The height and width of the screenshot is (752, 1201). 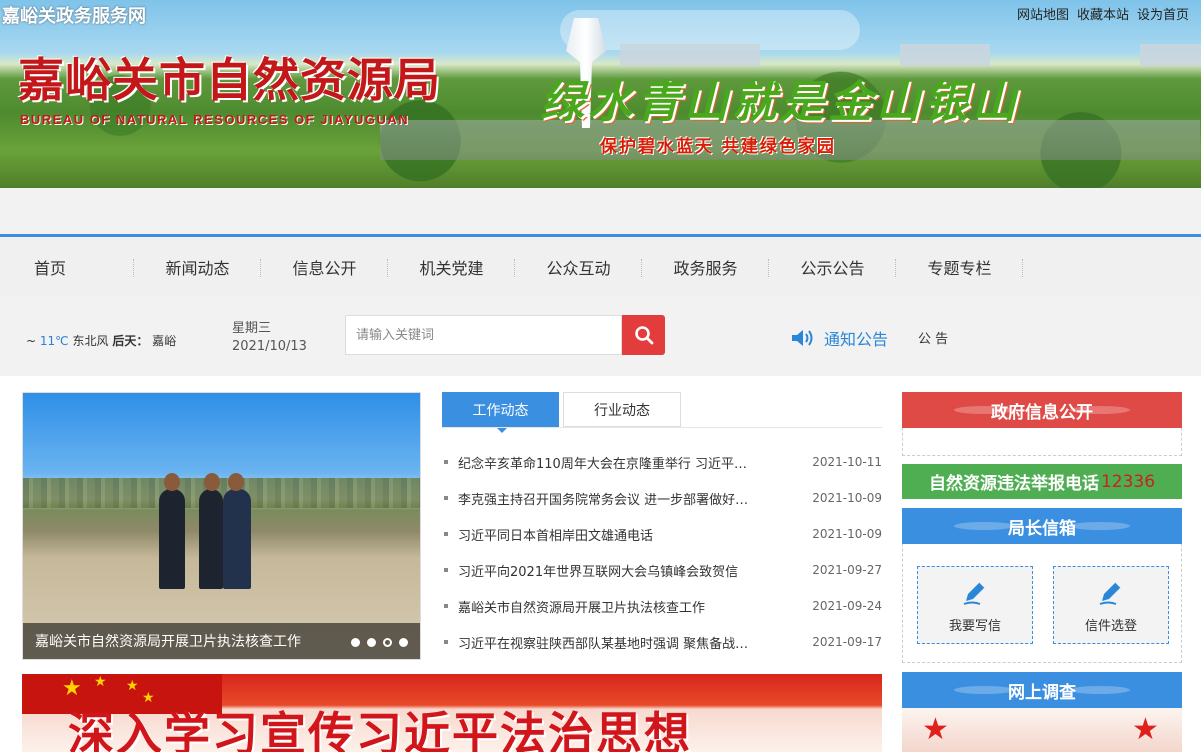 I want to click on report-hotline-number: 12336, so click(x=1128, y=481).